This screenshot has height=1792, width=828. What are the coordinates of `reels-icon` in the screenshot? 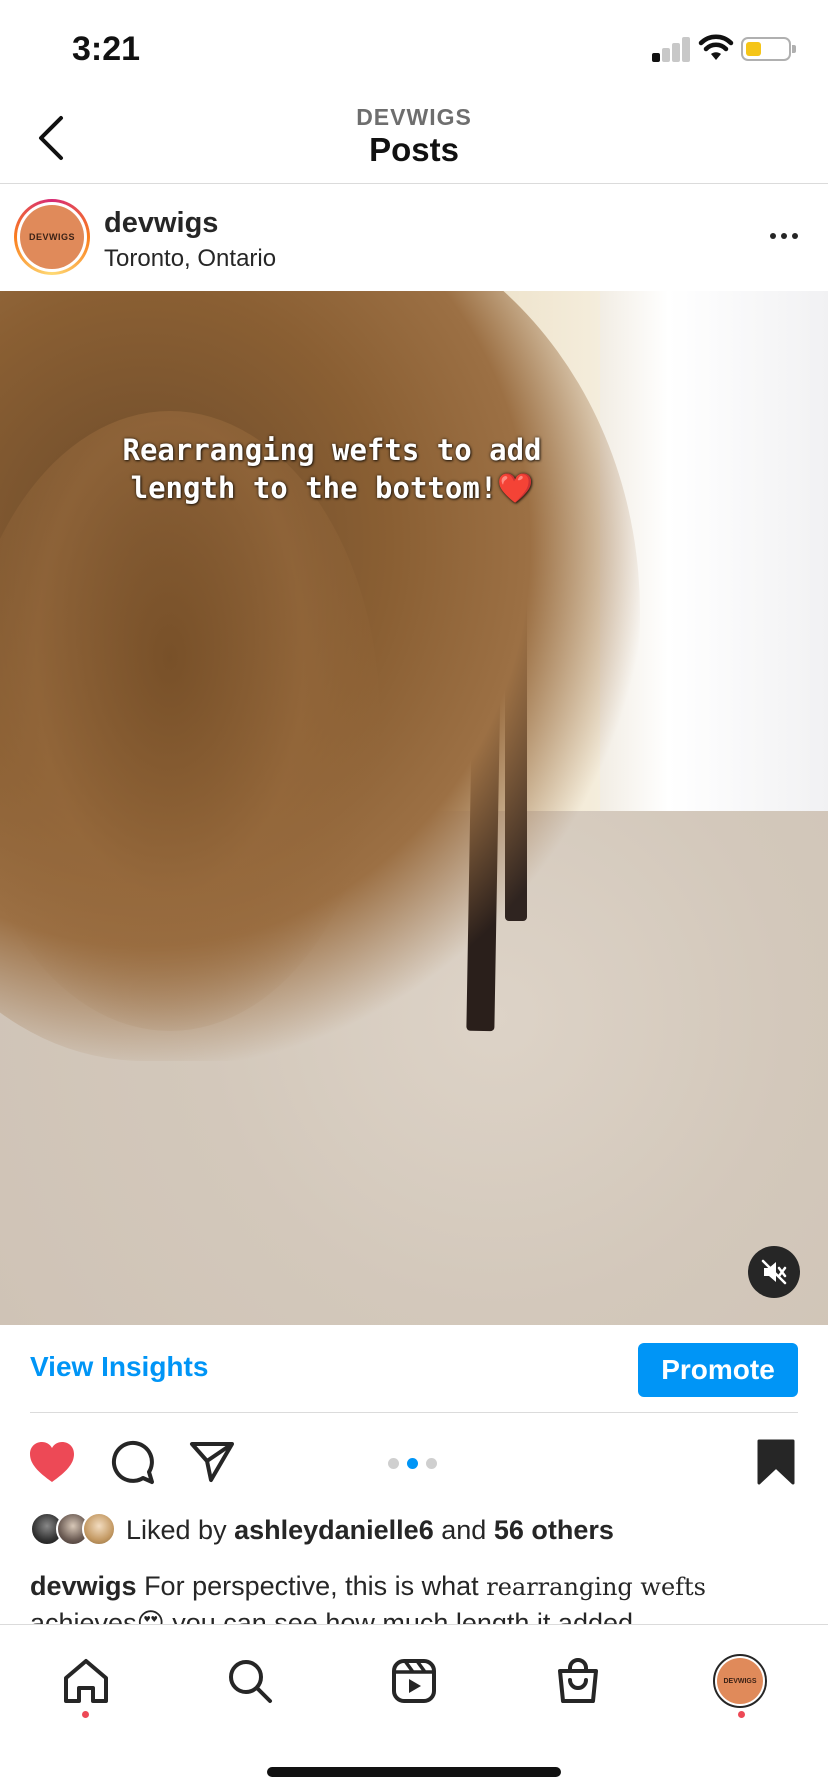 It's located at (414, 1681).